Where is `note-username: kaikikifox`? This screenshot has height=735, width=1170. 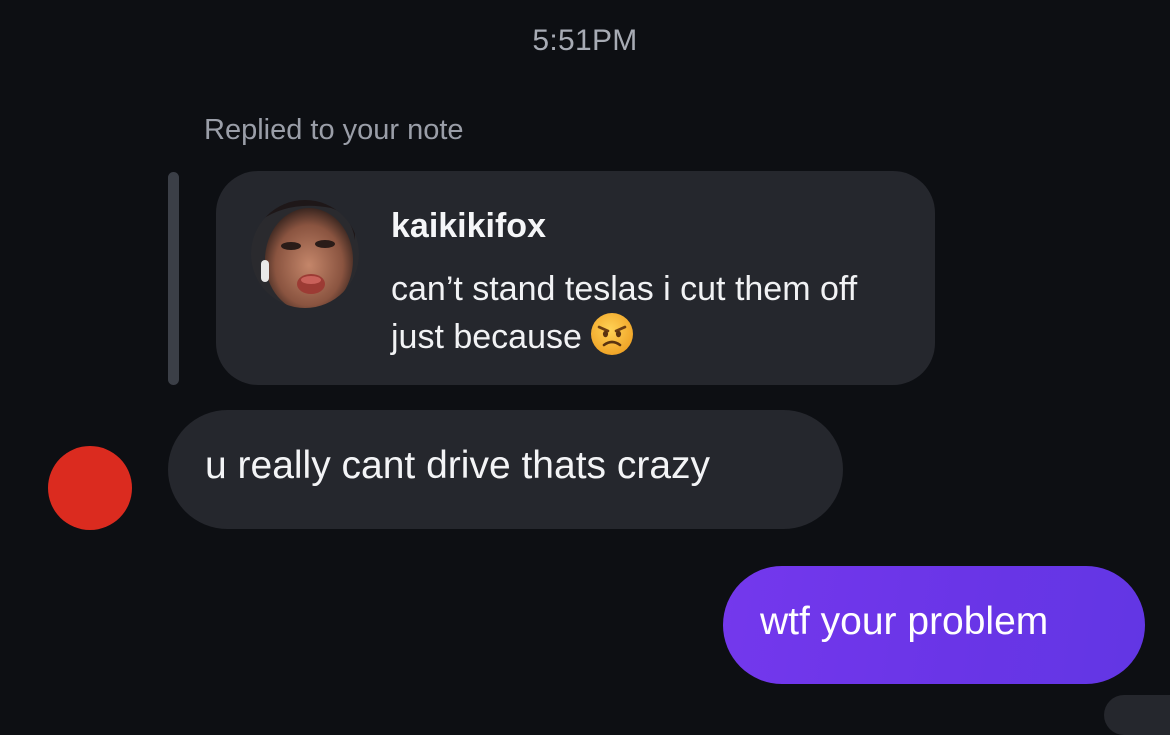
note-username: kaikikifox is located at coordinates (468, 226).